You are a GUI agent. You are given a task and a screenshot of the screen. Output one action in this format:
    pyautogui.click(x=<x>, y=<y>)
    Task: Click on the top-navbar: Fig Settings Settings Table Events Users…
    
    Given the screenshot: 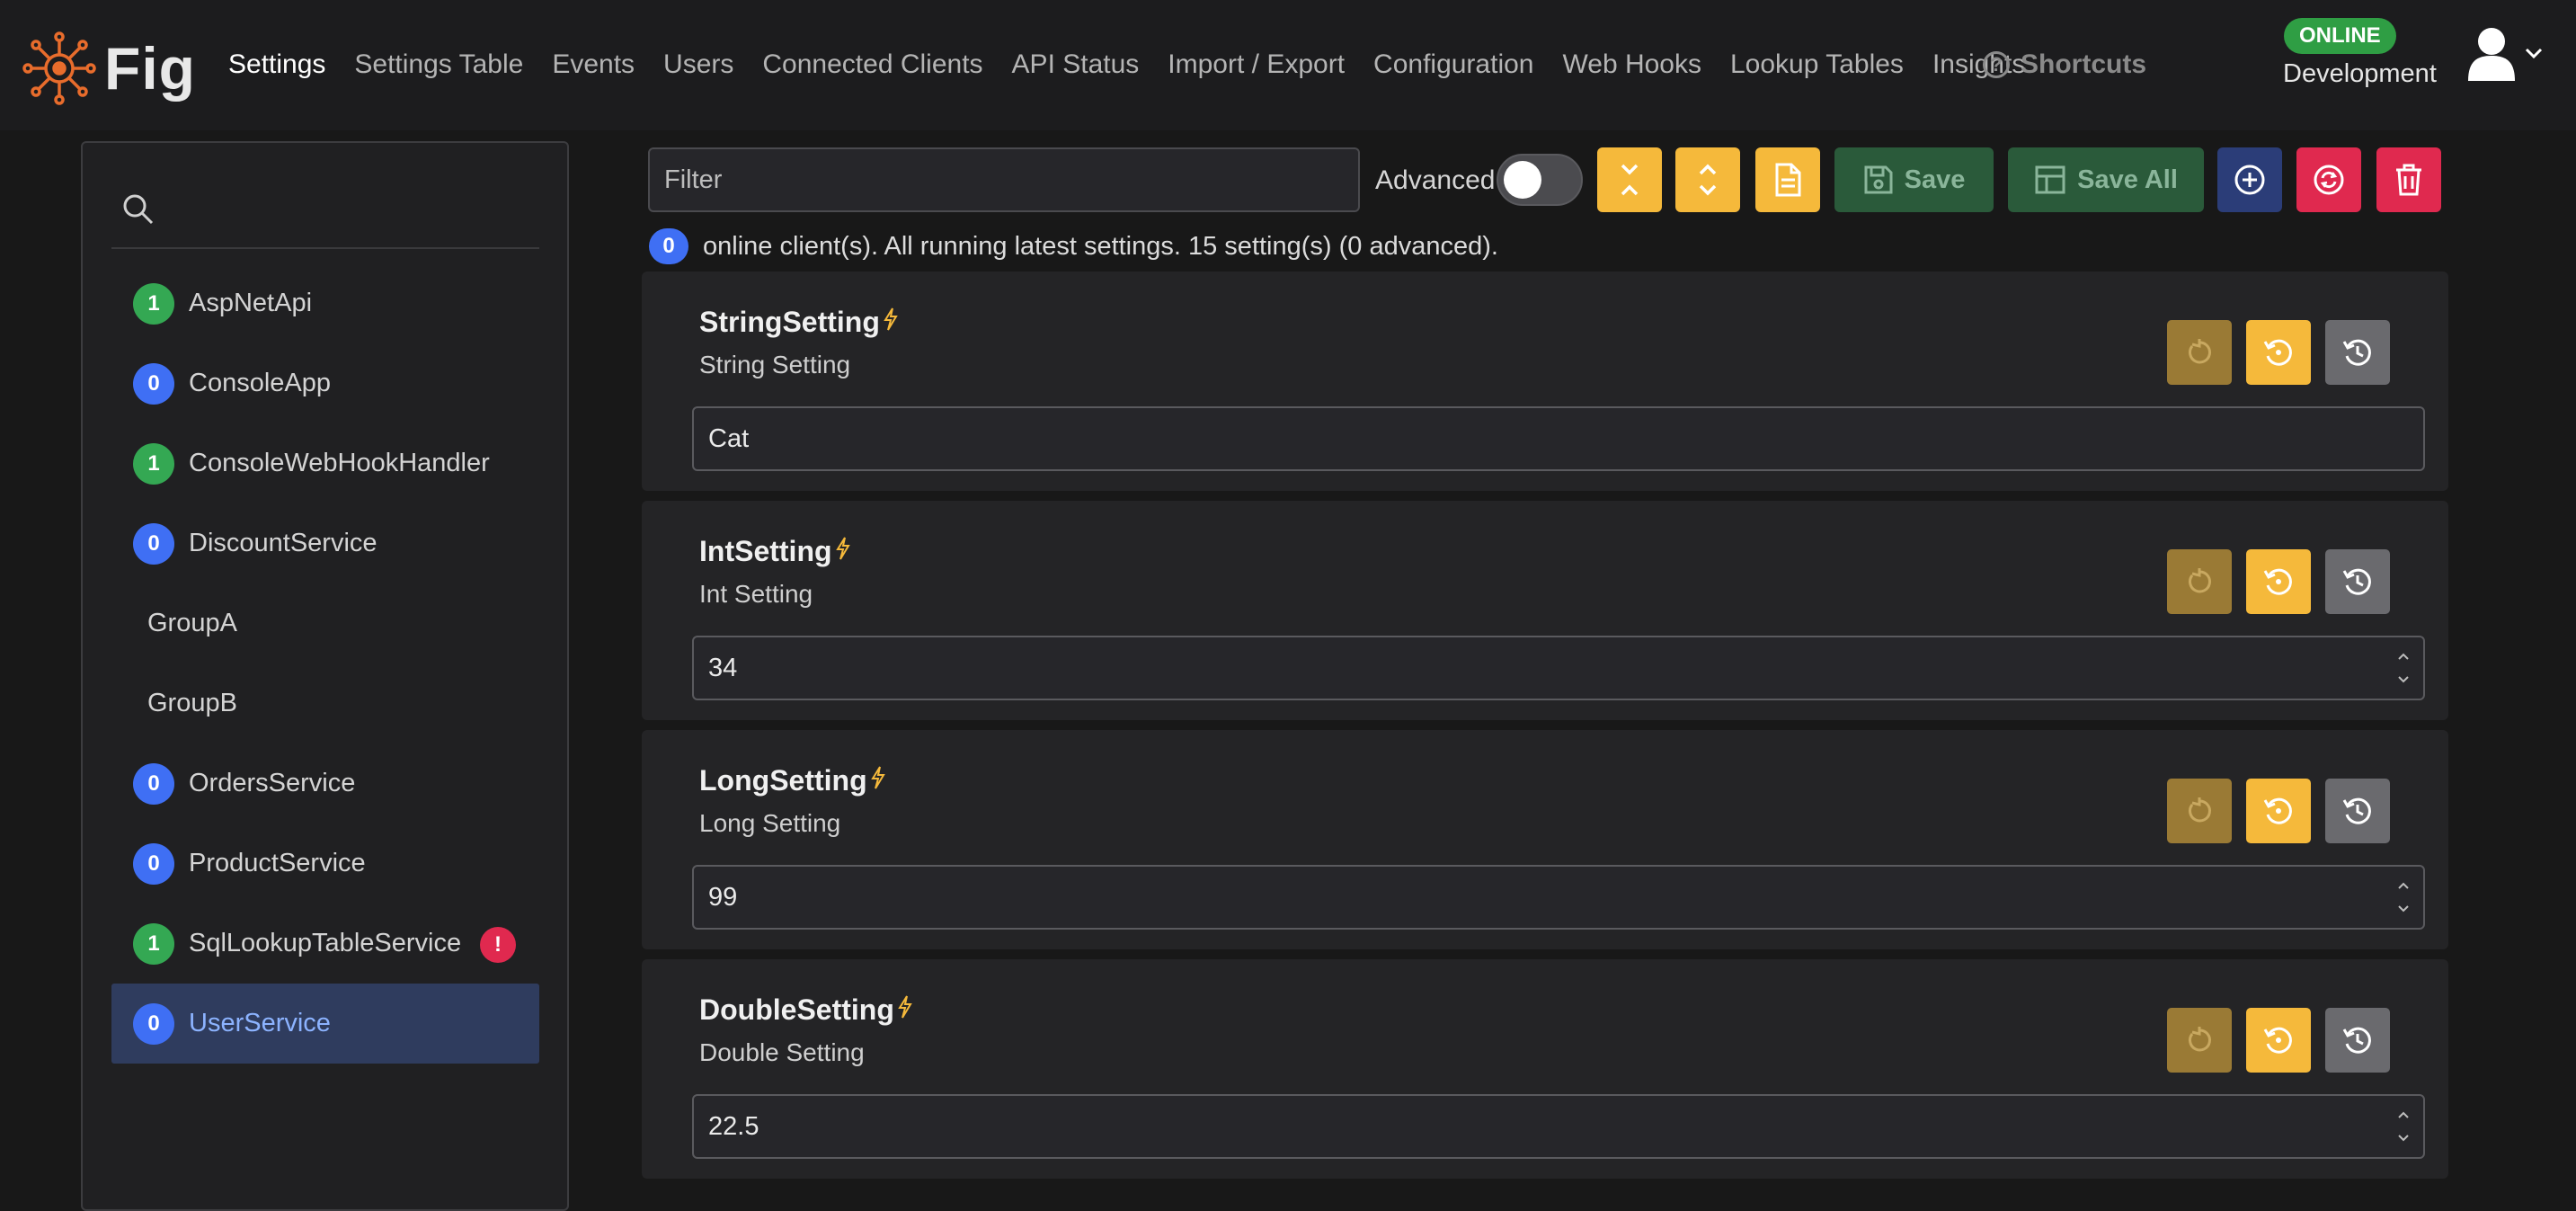 What is the action you would take?
    pyautogui.click(x=1288, y=65)
    